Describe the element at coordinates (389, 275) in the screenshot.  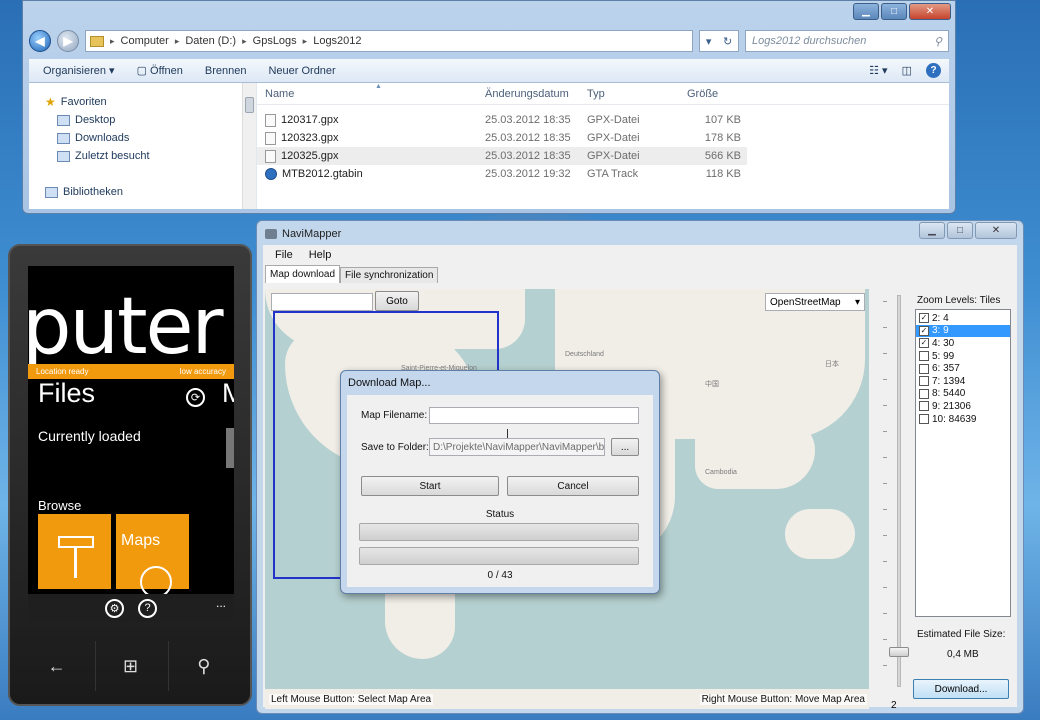
I see `tab-file-synchronization: File synchronization` at that location.